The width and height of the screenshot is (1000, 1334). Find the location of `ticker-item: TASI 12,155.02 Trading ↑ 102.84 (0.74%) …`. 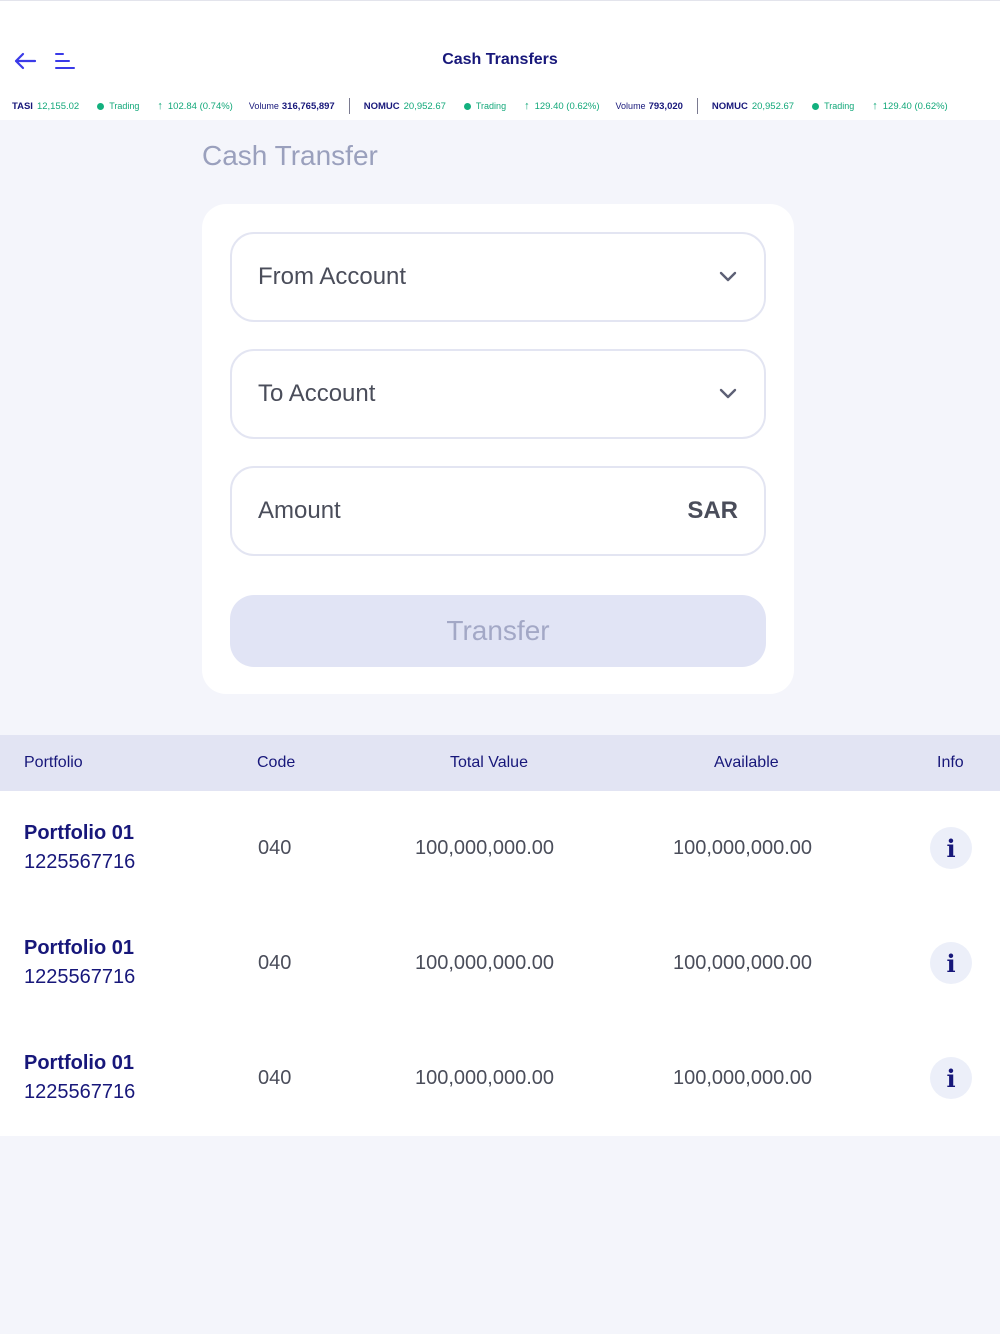

ticker-item: TASI 12,155.02 Trading ↑ 102.84 (0.74%) … is located at coordinates (180, 106).